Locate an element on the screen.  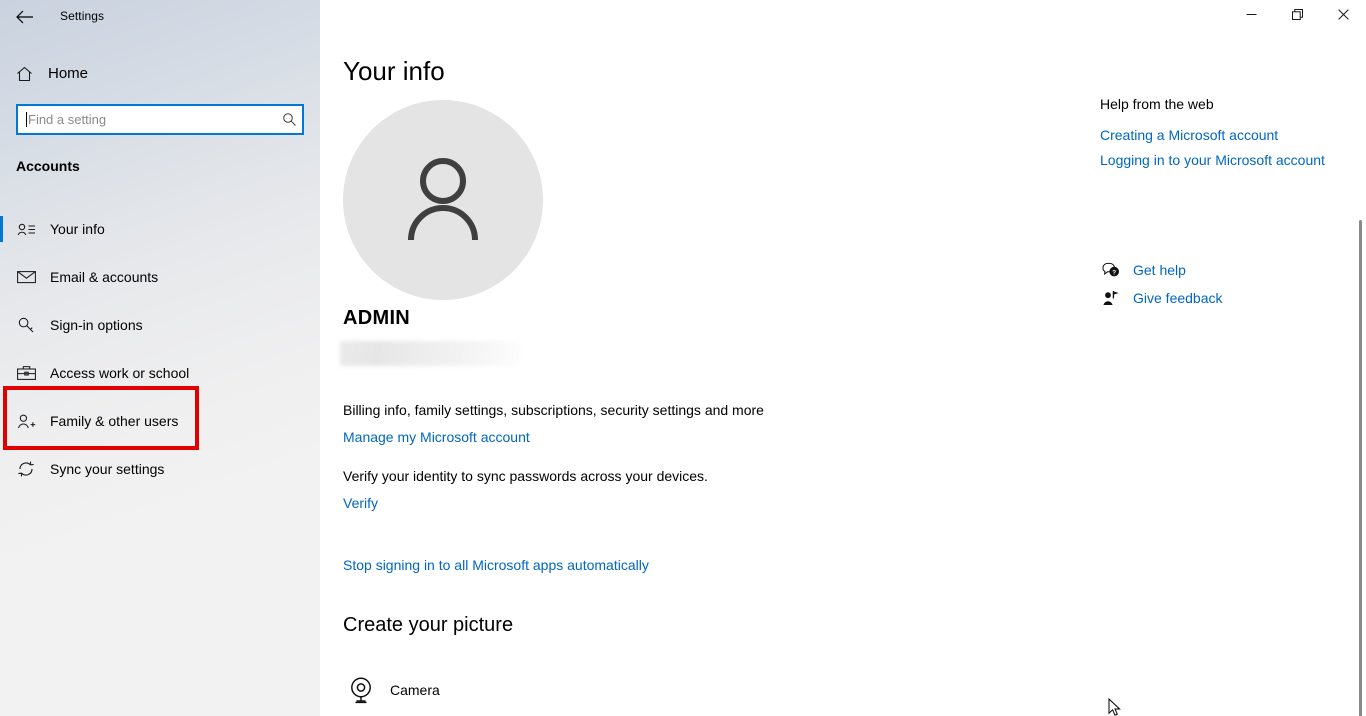
active-accent-bar is located at coordinates (1, 229).